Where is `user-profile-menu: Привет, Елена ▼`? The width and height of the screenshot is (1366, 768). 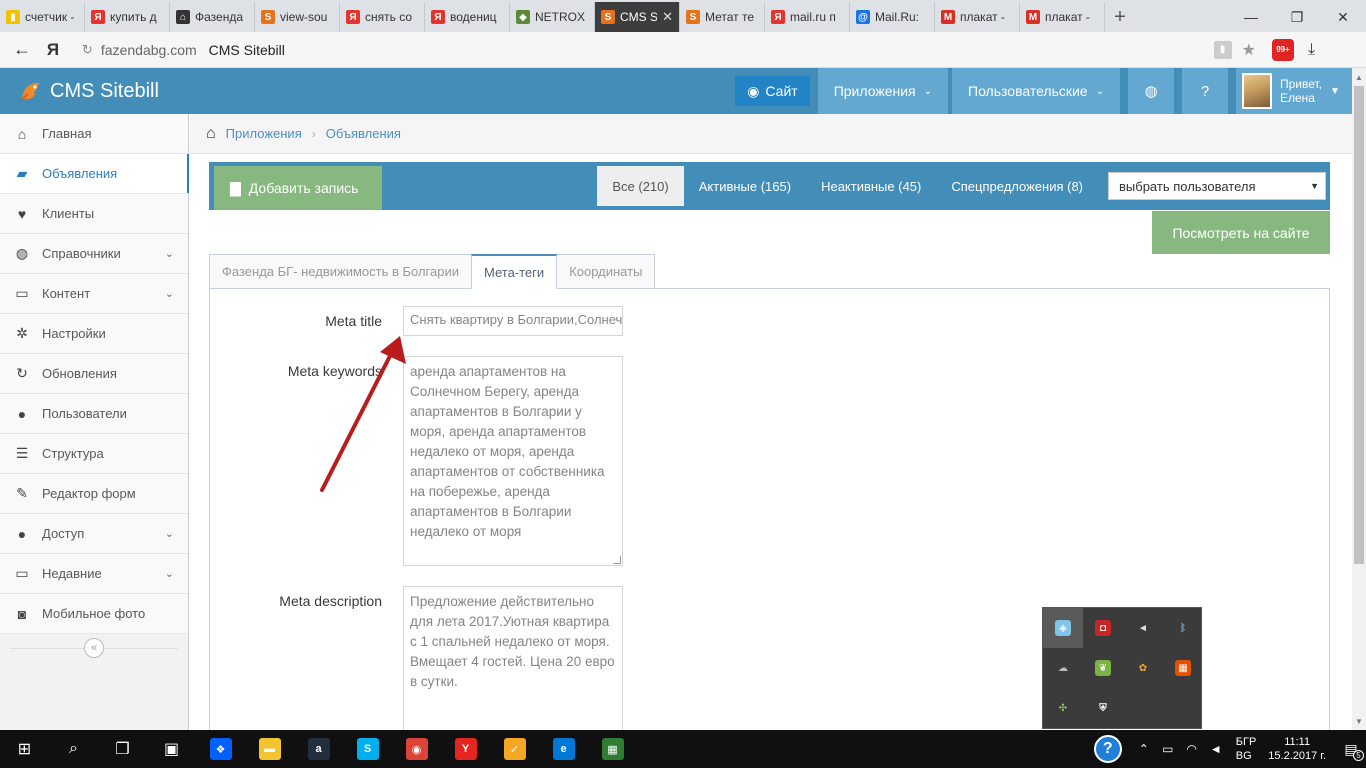 user-profile-menu: Привет, Елена ▼ is located at coordinates (1294, 91).